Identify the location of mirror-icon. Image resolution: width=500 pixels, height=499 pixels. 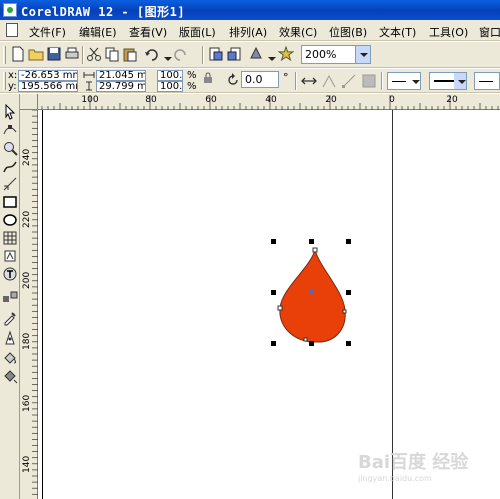
(309, 81).